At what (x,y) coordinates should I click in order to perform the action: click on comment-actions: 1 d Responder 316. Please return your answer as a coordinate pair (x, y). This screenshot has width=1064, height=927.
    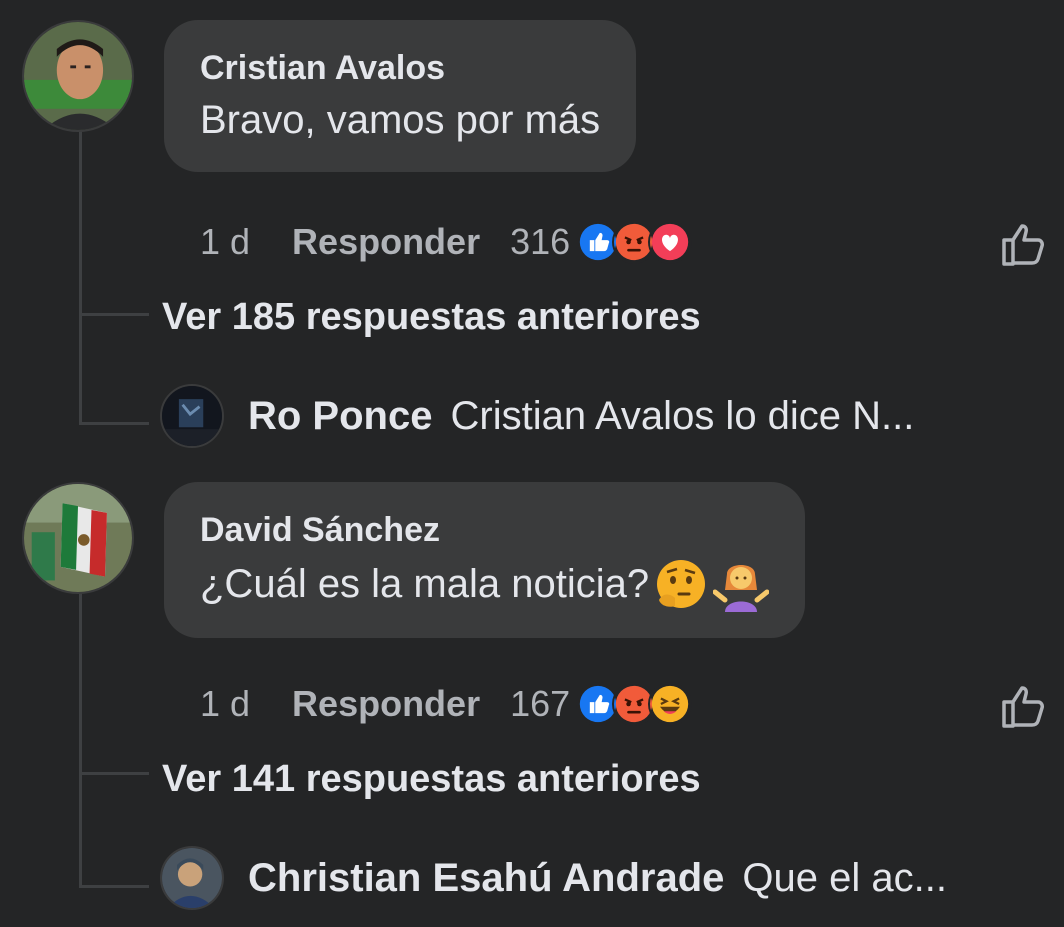
    Looking at the image, I should click on (446, 242).